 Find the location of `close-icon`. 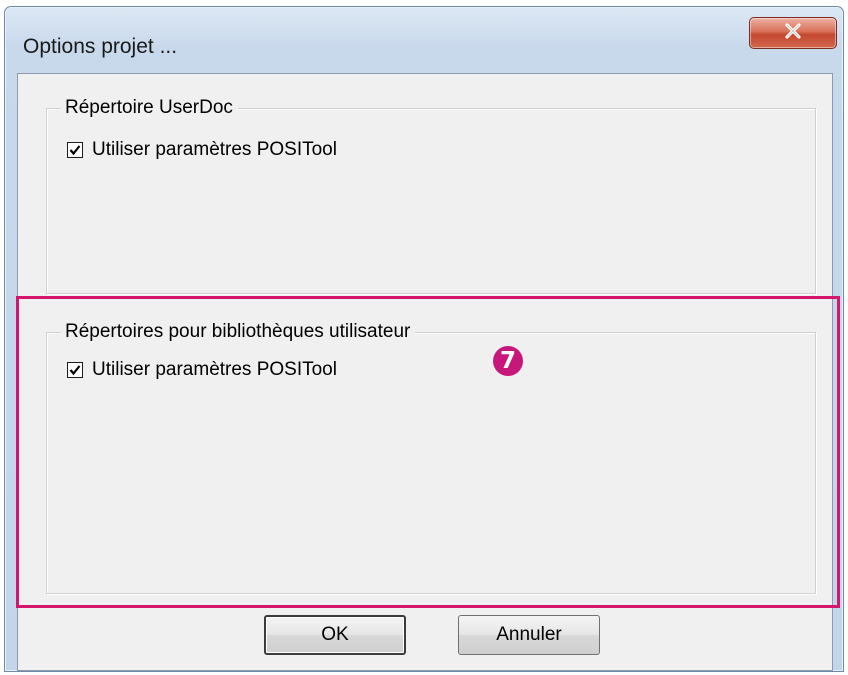

close-icon is located at coordinates (793, 33).